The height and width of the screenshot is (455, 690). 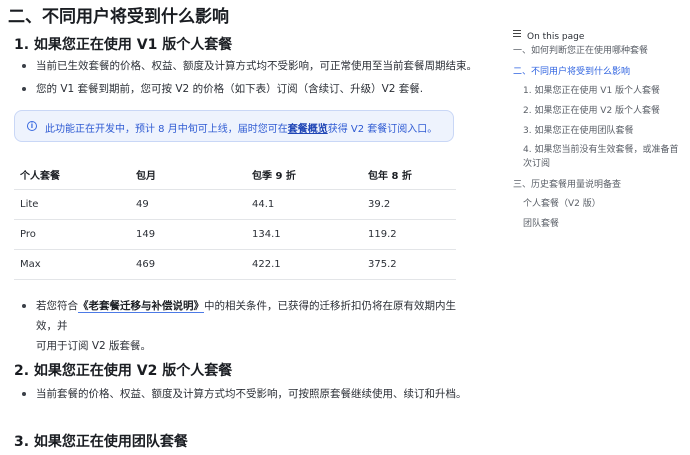 I want to click on table-cell: 375.2, so click(x=409, y=264).